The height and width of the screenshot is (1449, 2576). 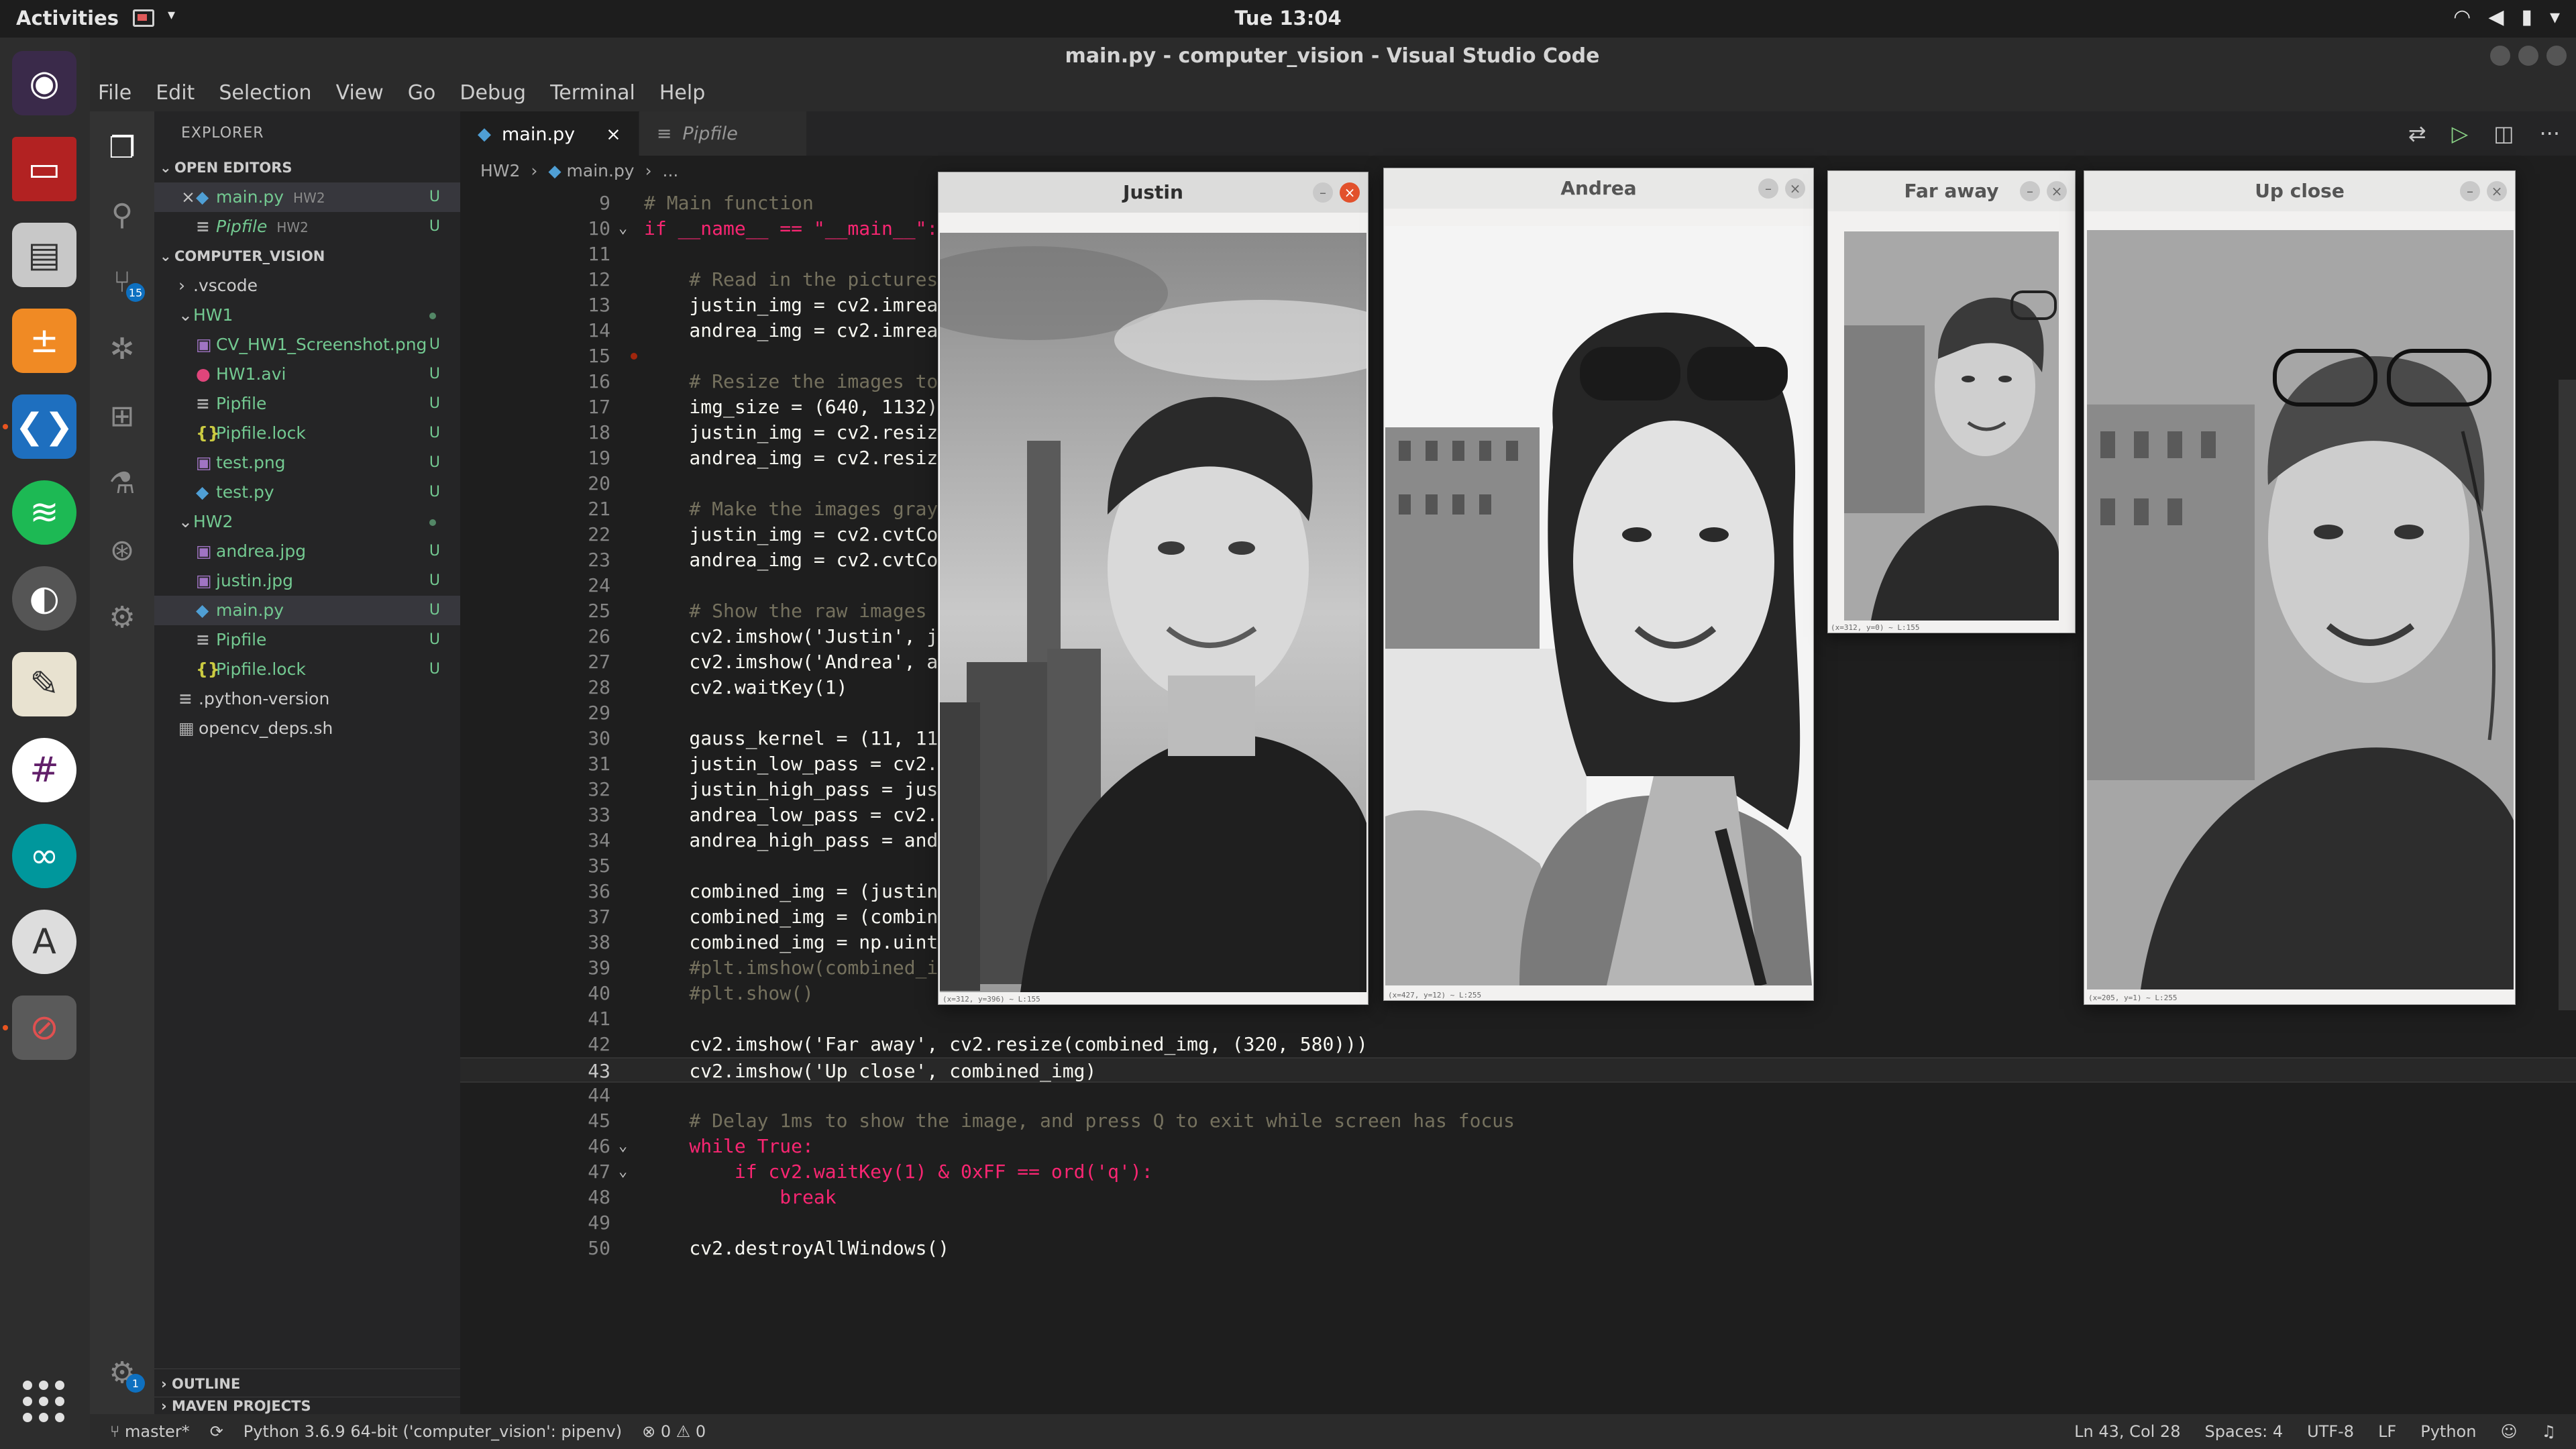 I want to click on code-line: 50 cv2.destroyAllWindows(), so click(x=1518, y=1248).